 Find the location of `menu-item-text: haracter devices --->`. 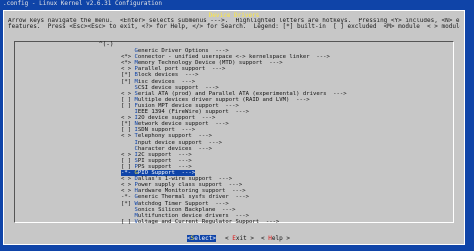

menu-item-text: haracter devices ---> is located at coordinates (174, 148).